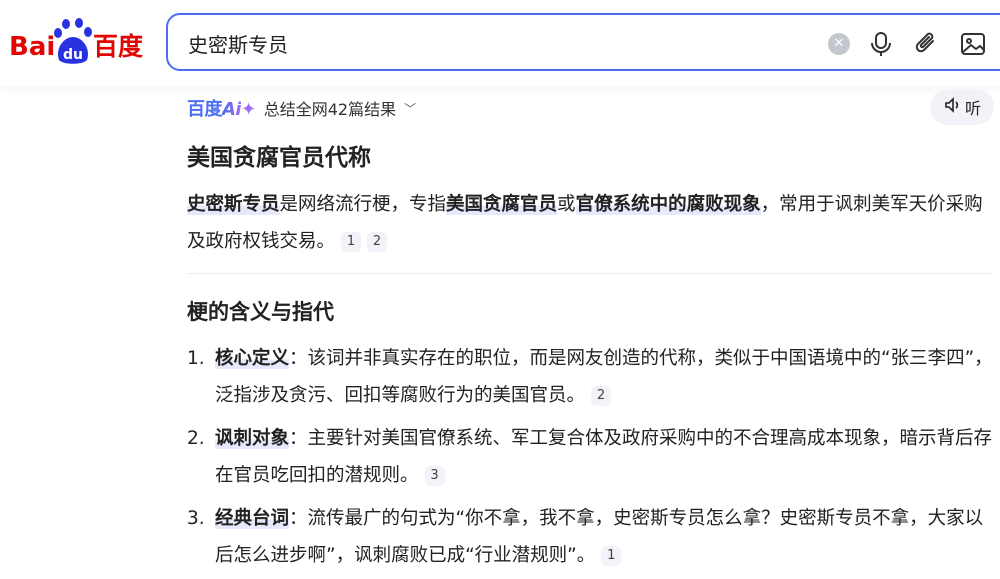 The height and width of the screenshot is (579, 1000). What do you see at coordinates (410, 108) in the screenshot?
I see `chevron-down-icon: ﹀` at bounding box center [410, 108].